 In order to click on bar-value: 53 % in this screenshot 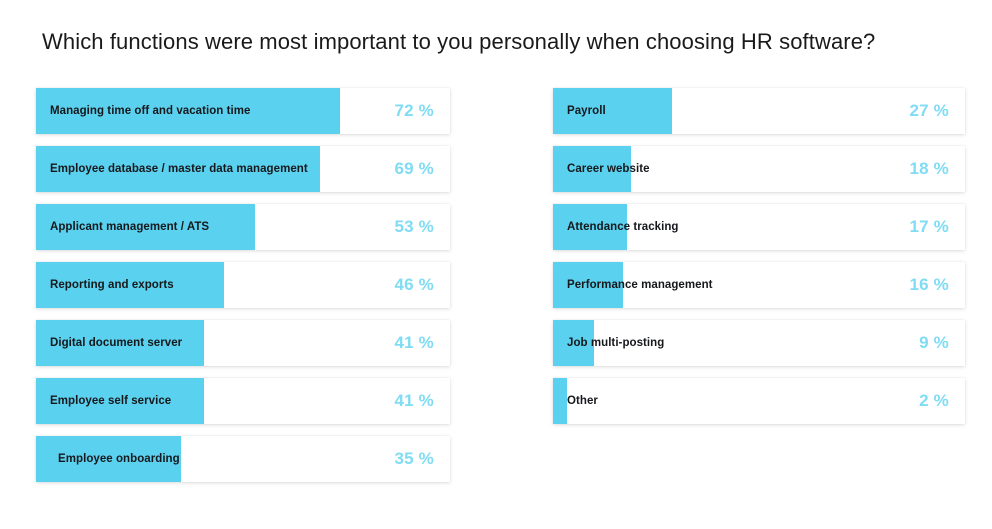, I will do `click(414, 226)`.